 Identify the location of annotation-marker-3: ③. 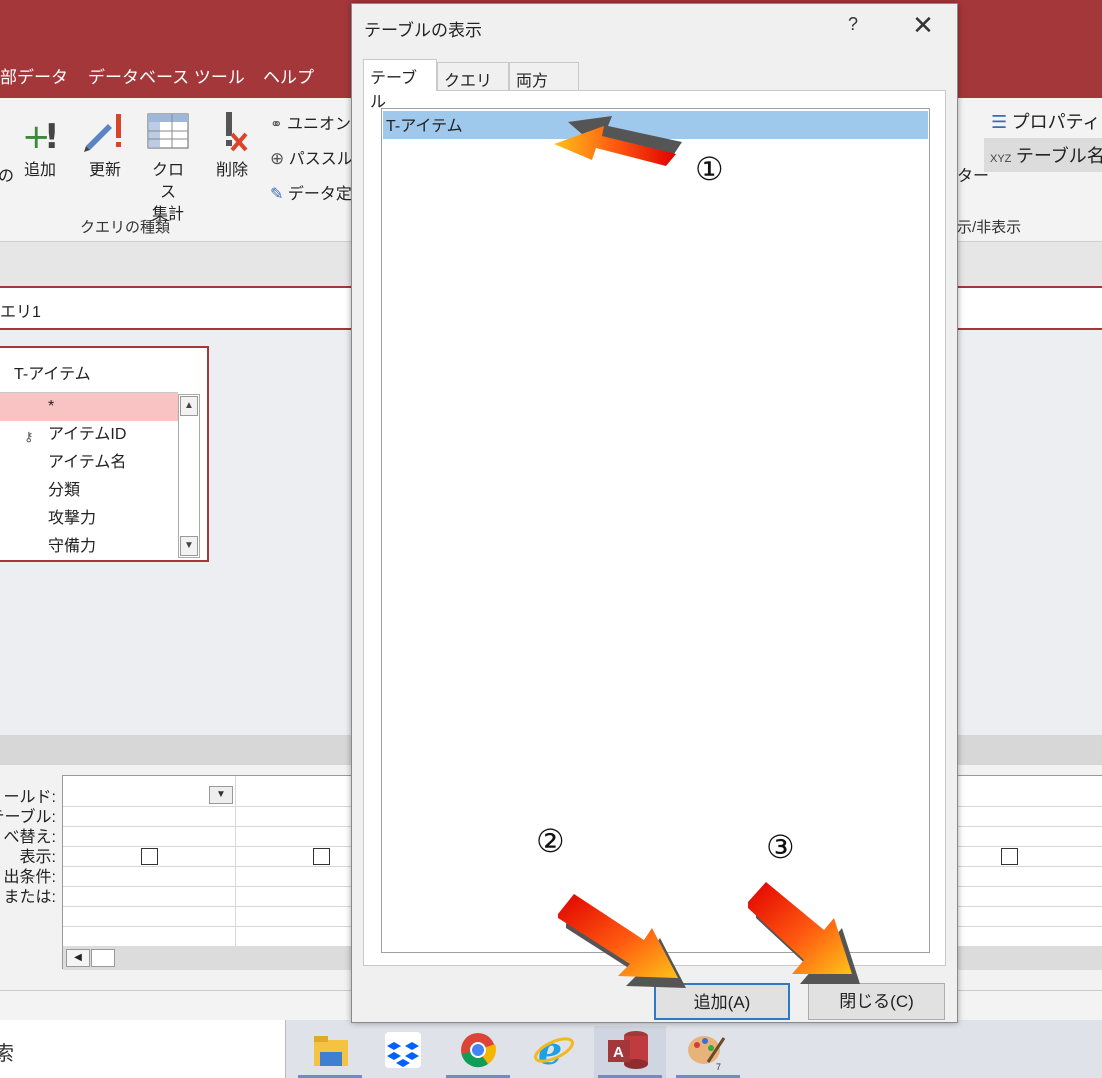
(780, 847).